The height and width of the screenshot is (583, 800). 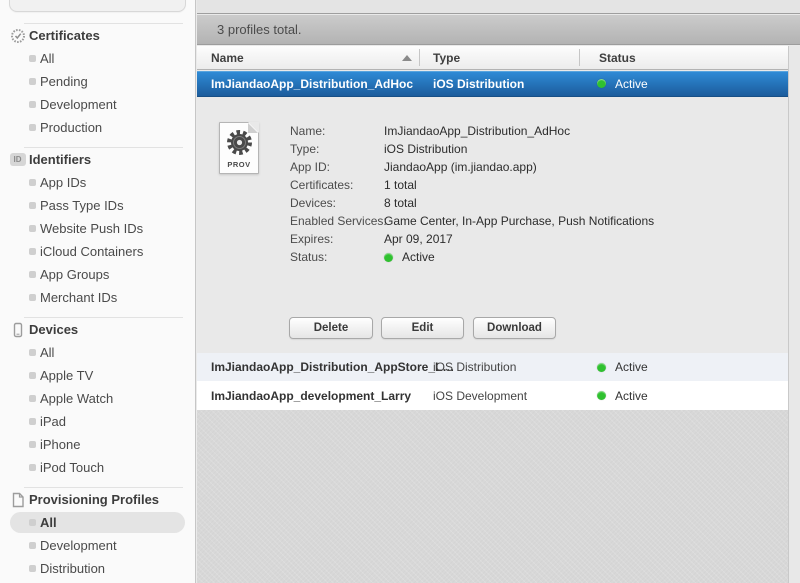 What do you see at coordinates (97, 444) in the screenshot?
I see `sidebar-item-iphone: iPhone` at bounding box center [97, 444].